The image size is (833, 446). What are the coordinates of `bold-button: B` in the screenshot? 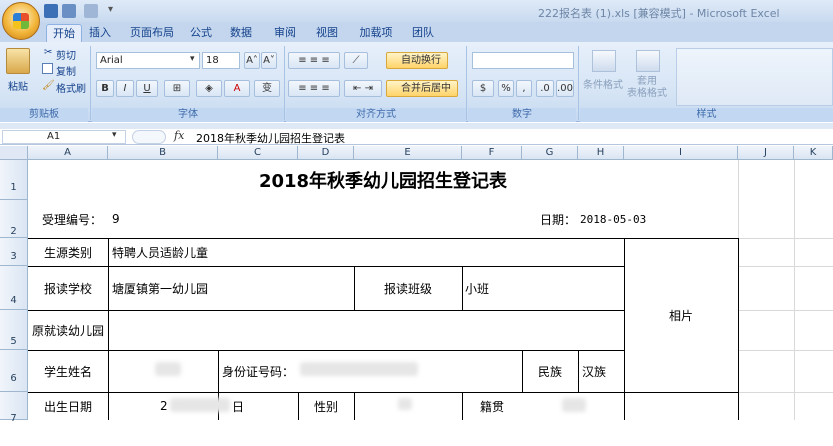 It's located at (105, 88).